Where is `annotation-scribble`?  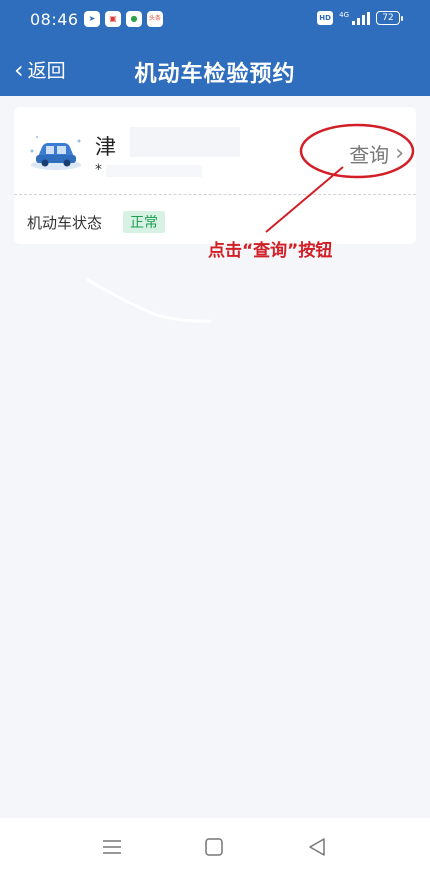
annotation-scribble is located at coordinates (149, 300).